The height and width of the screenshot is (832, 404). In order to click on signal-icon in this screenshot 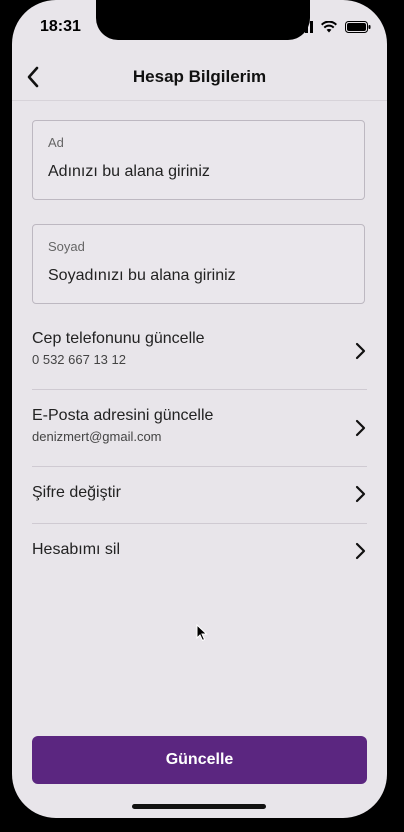, I will do `click(304, 29)`.